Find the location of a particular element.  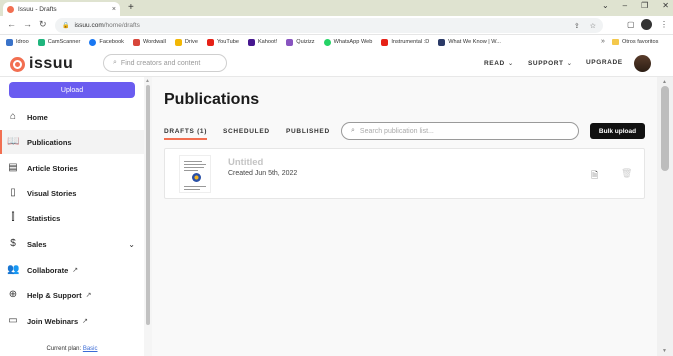

url-host: issuu.com is located at coordinates (89, 25).